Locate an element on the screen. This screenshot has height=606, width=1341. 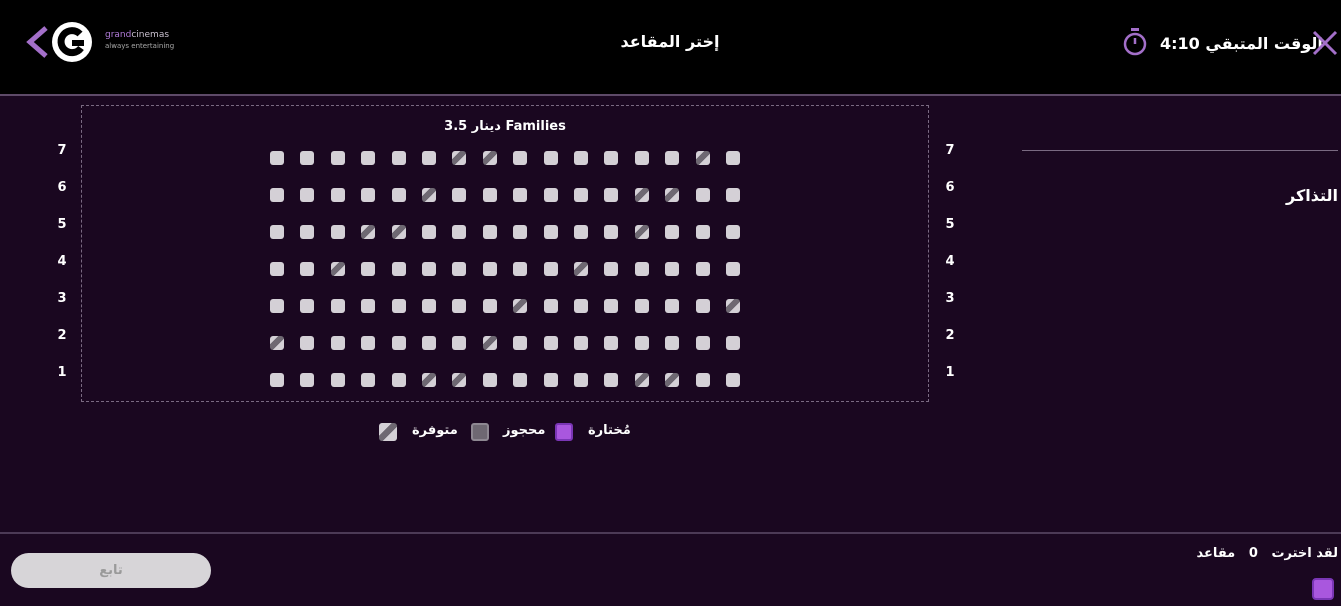
back-arrow-icon is located at coordinates (37, 42).